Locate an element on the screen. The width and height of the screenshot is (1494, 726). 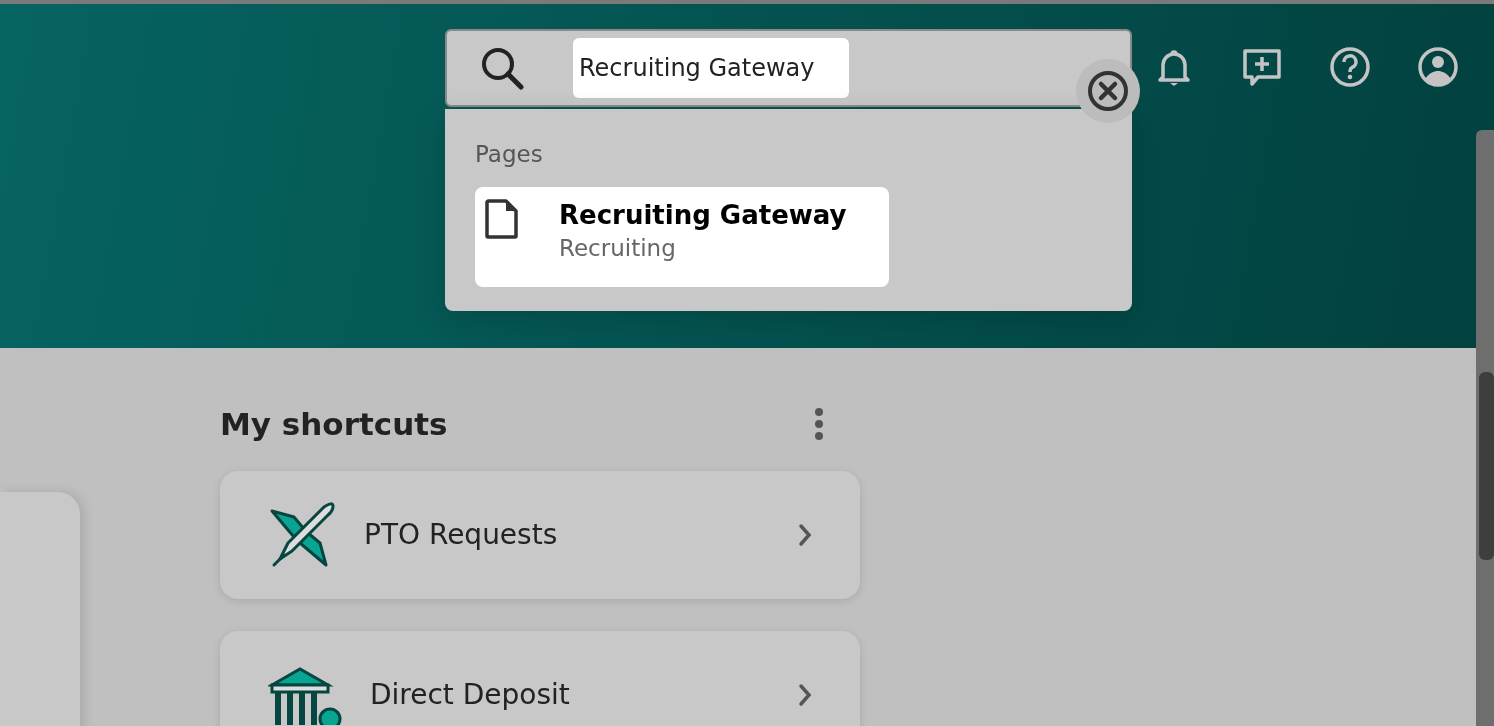
scrollbar is located at coordinates (1485, 428).